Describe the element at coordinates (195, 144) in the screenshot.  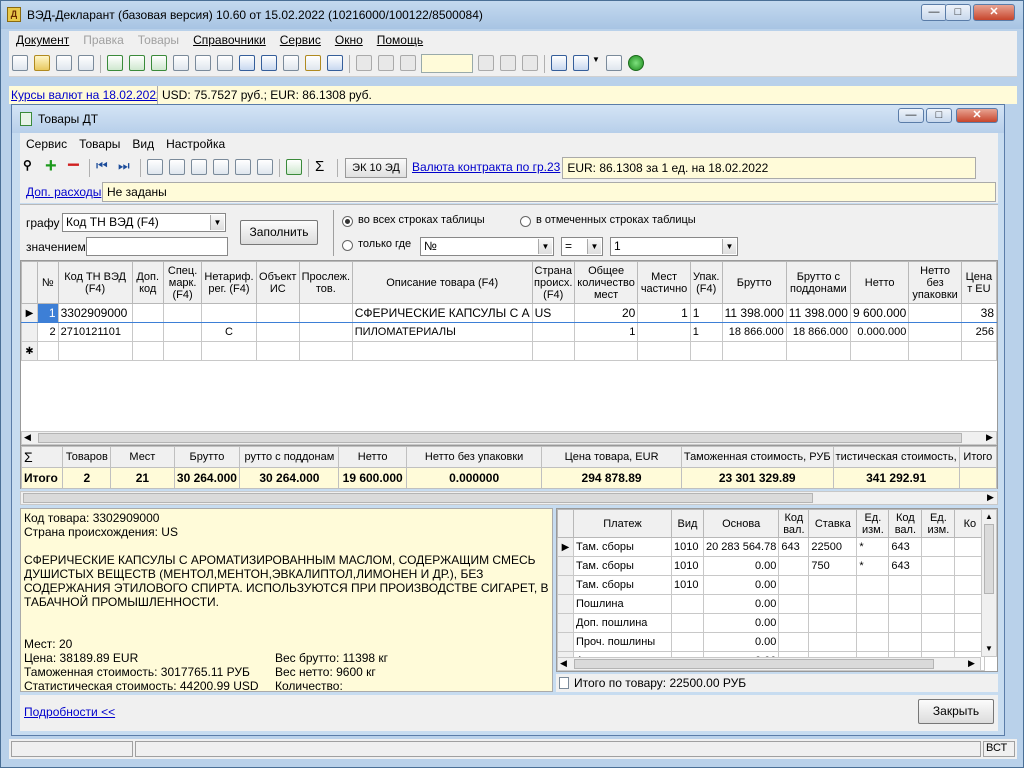
I see `goods-menu-3: Настройка` at that location.